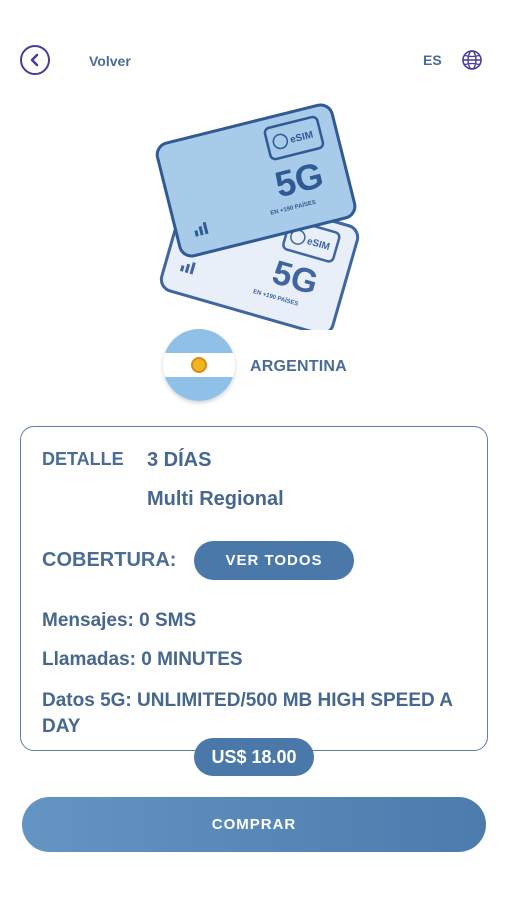 This screenshot has height=900, width=507. Describe the element at coordinates (432, 60) in the screenshot. I see `language-selector: ES` at that location.